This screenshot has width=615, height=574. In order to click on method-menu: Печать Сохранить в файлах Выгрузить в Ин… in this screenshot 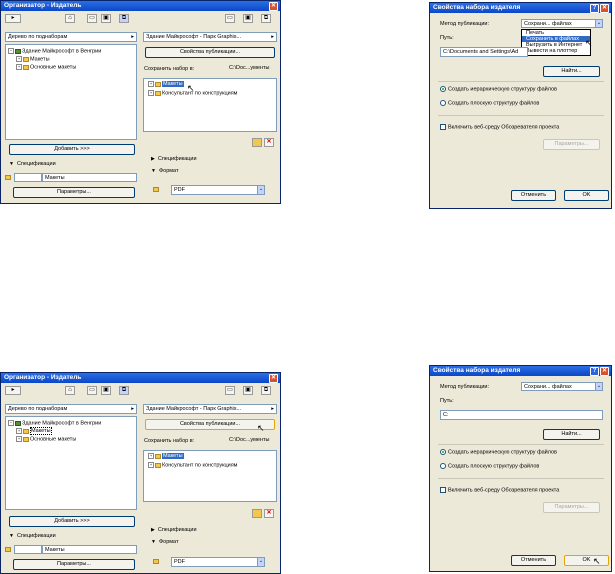, I will do `click(556, 42)`.